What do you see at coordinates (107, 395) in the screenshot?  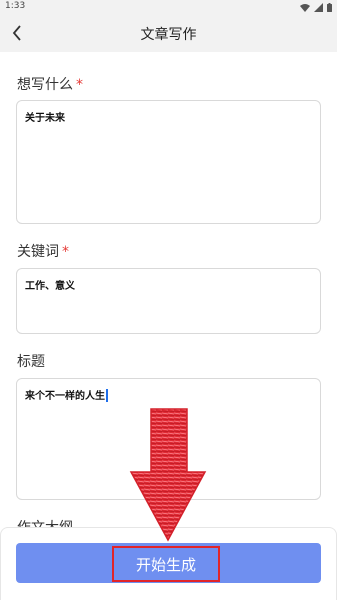 I see `text-cursor` at bounding box center [107, 395].